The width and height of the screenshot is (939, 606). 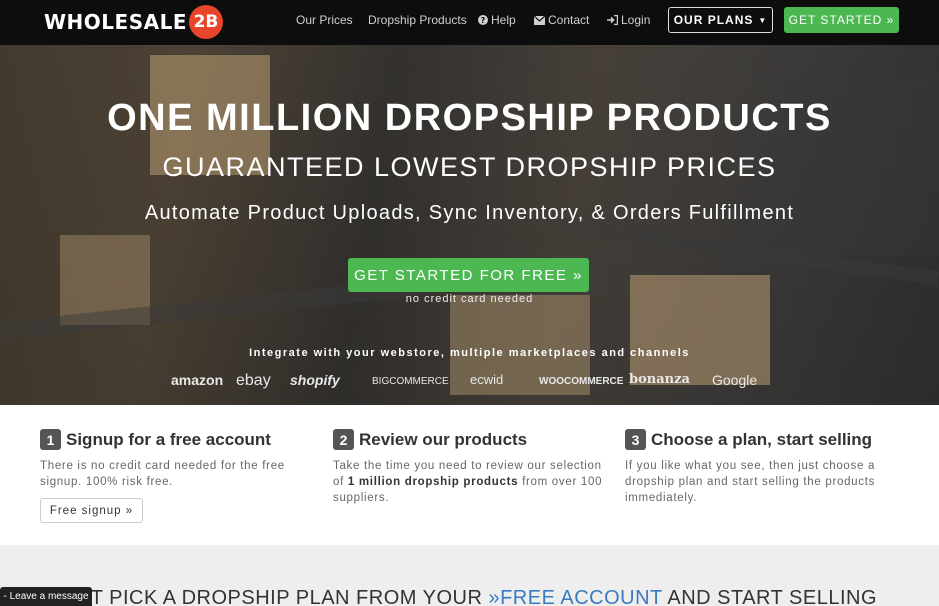 I want to click on login-icon, so click(x=612, y=20).